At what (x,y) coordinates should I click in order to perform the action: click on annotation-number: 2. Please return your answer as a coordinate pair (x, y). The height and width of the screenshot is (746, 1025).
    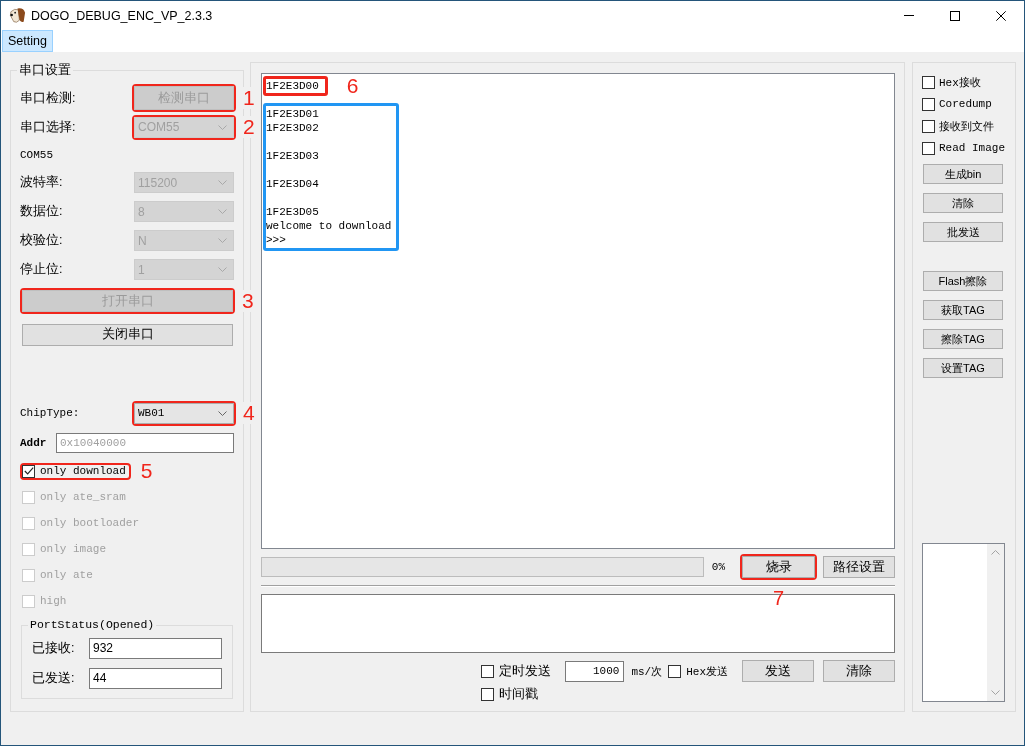
    Looking at the image, I should click on (249, 127).